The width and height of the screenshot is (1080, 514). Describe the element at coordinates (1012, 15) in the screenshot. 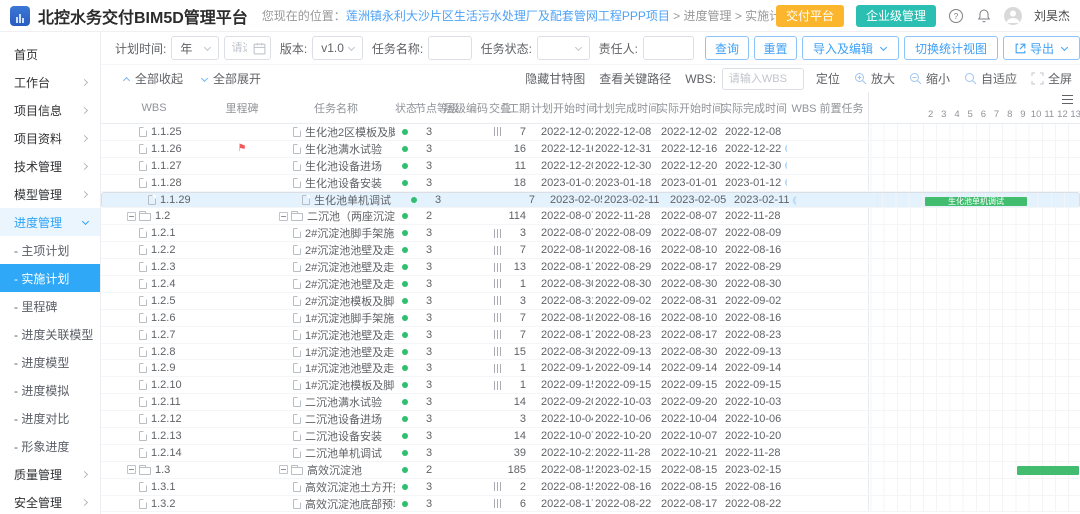

I see `user-avatar` at that location.